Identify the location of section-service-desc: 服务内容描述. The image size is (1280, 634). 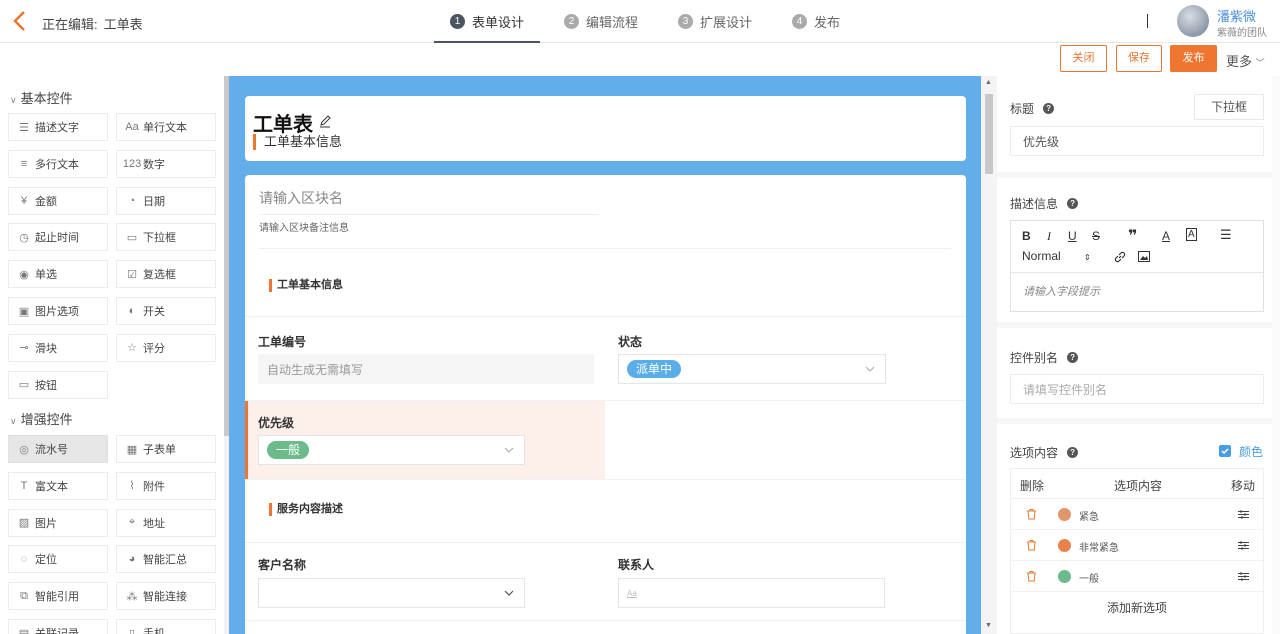
(306, 509).